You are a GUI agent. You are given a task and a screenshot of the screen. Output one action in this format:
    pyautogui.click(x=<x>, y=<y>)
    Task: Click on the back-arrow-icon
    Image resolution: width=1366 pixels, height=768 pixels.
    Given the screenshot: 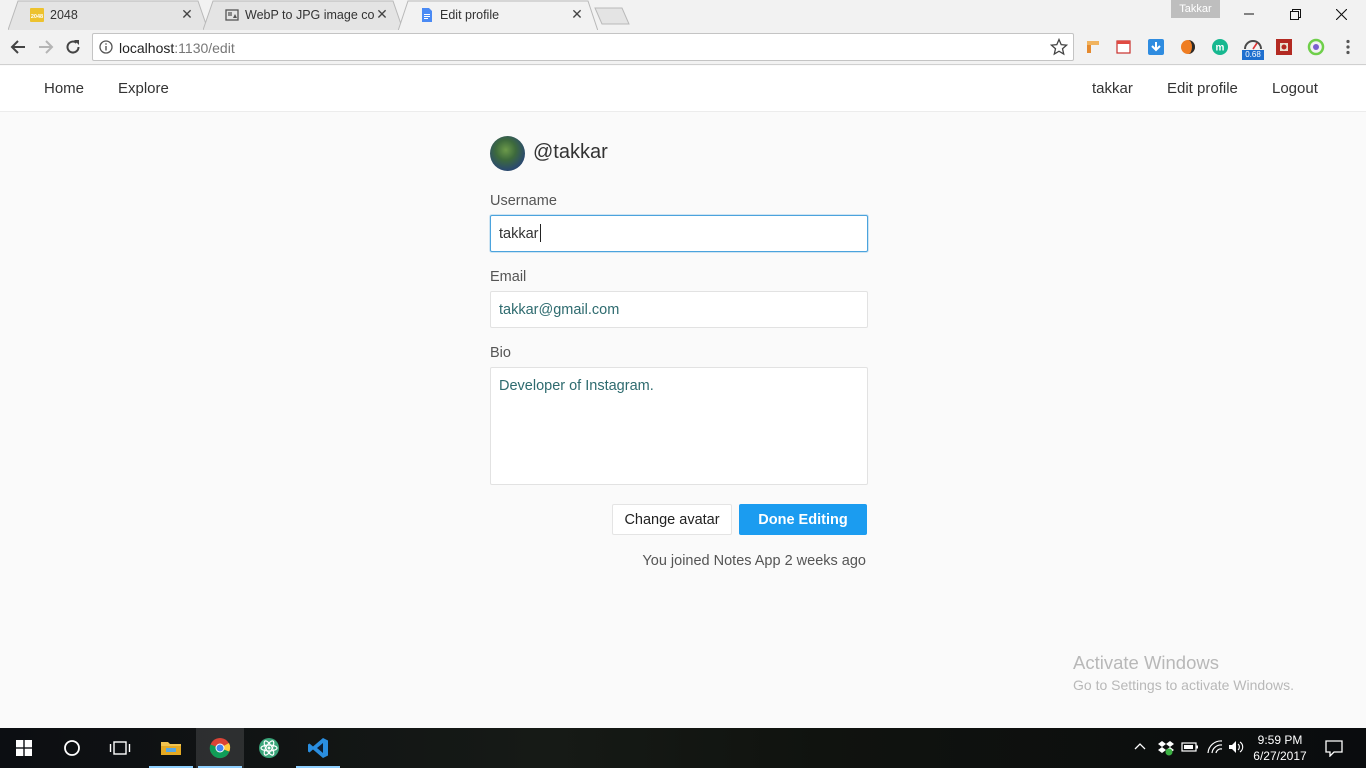 What is the action you would take?
    pyautogui.click(x=18, y=47)
    